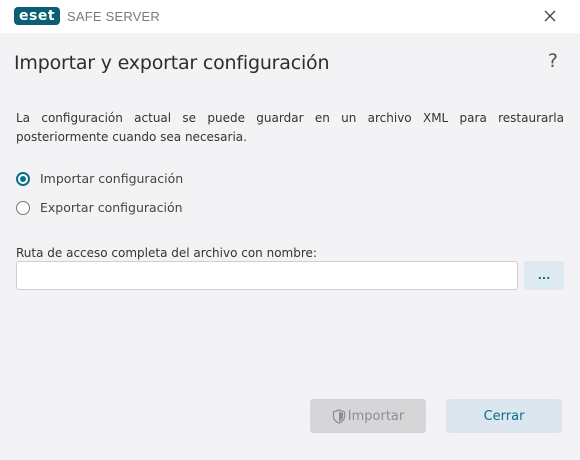  What do you see at coordinates (550, 16) in the screenshot?
I see `close-icon` at bounding box center [550, 16].